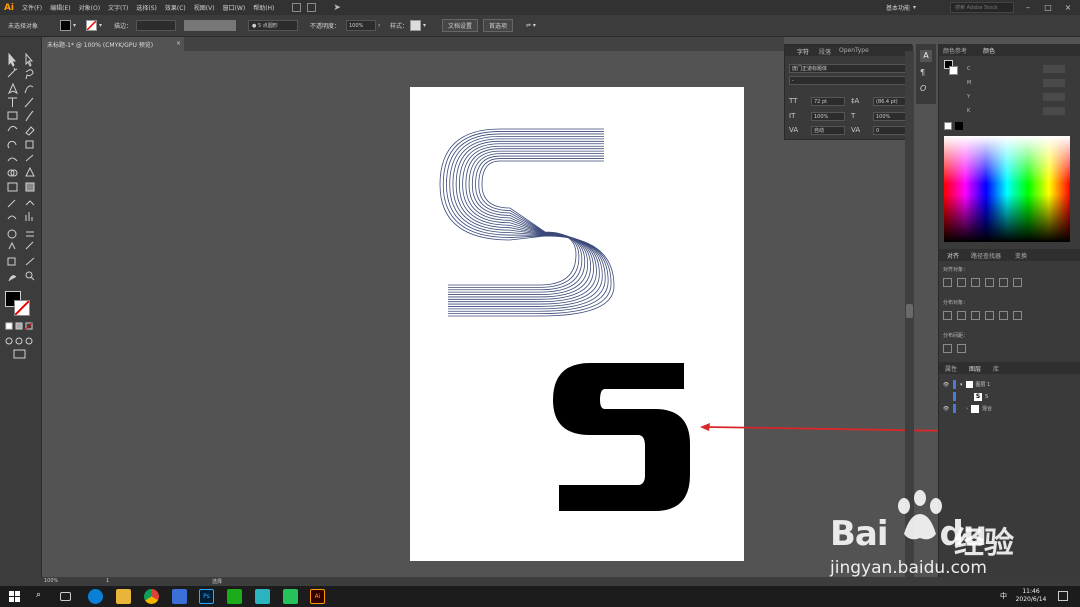 The width and height of the screenshot is (1080, 607). What do you see at coordinates (975, 315) in the screenshot?
I see `distribute-bottom-icon` at bounding box center [975, 315].